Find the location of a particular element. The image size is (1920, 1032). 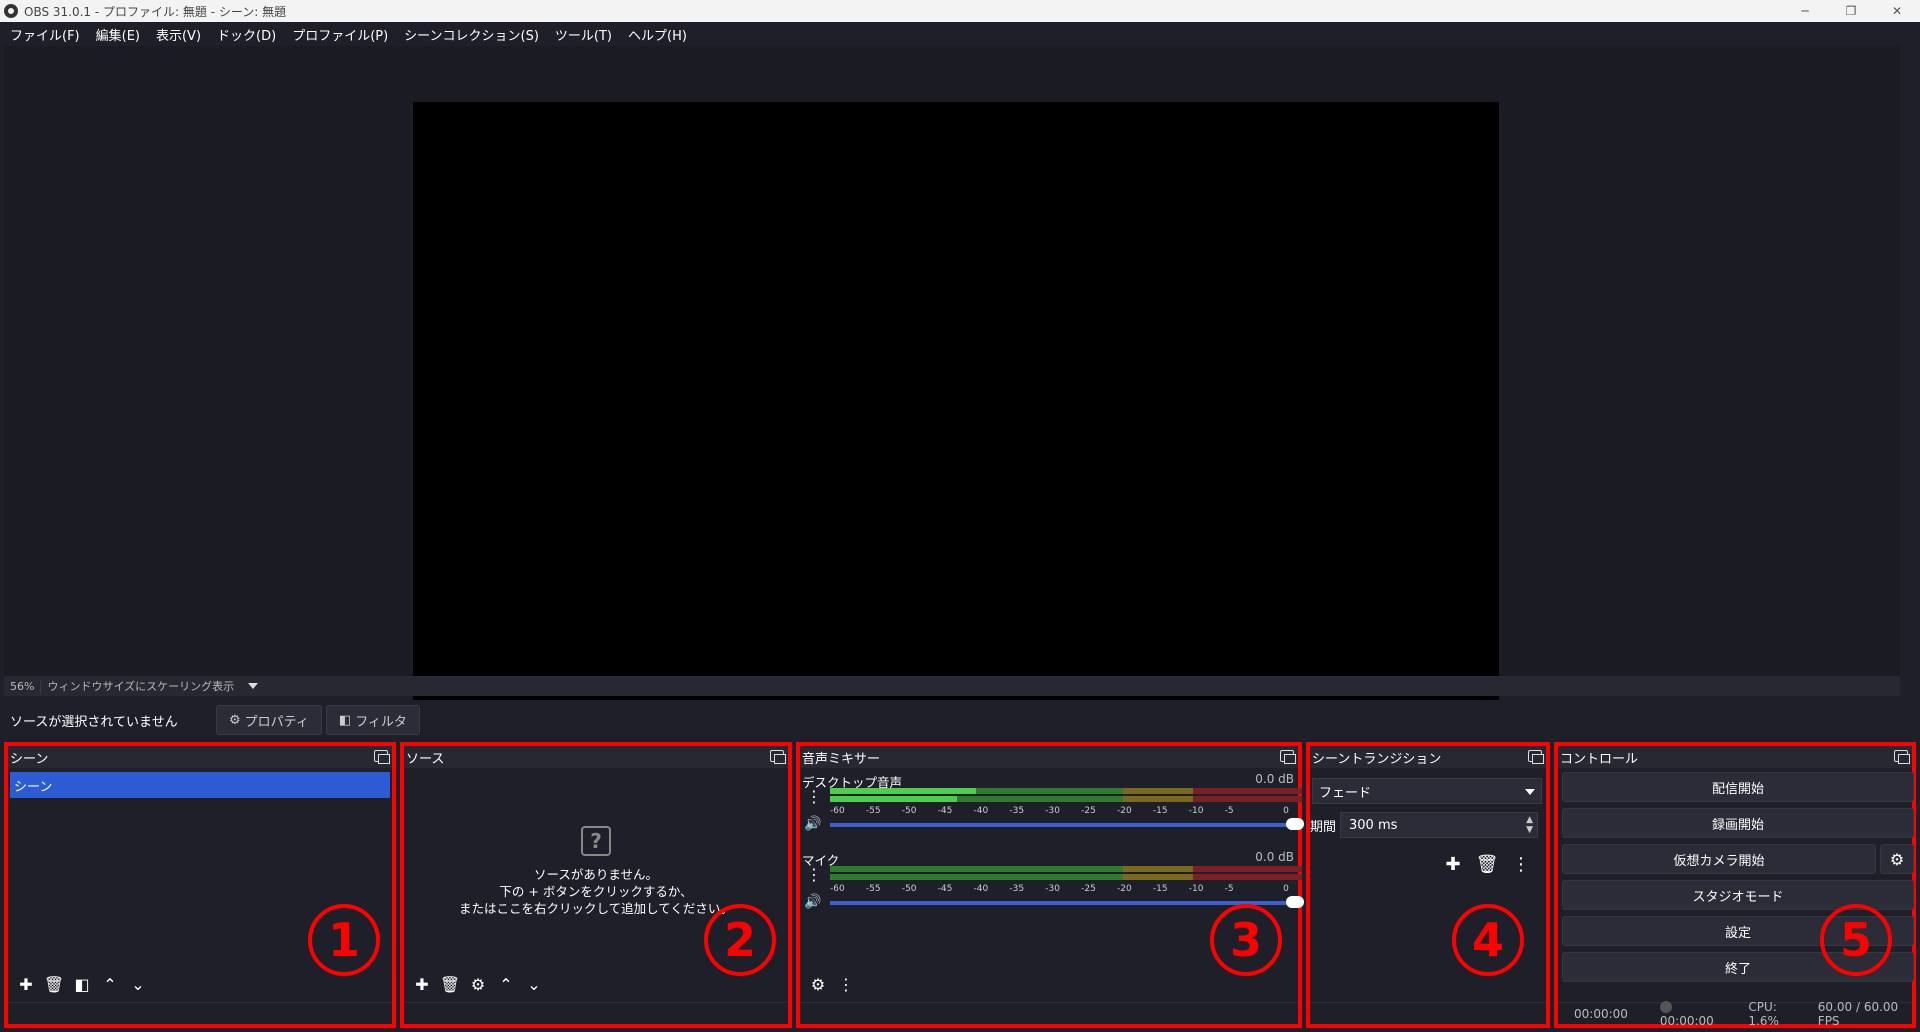

mixer-menu-button: ⋮ is located at coordinates (846, 984).